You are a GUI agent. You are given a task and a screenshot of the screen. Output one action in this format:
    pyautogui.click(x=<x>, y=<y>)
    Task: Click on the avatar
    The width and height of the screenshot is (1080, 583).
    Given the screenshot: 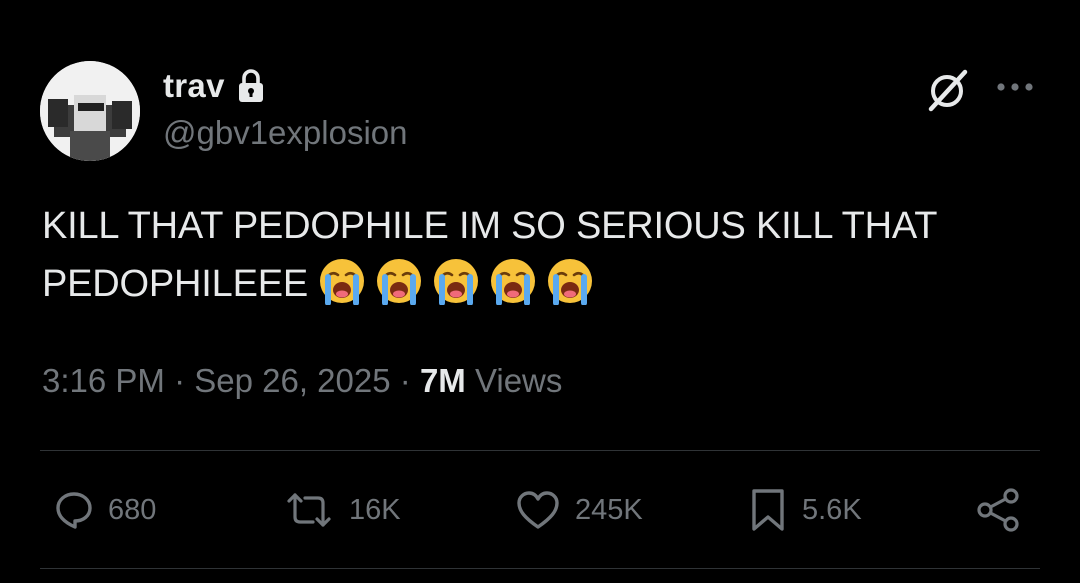 What is the action you would take?
    pyautogui.click(x=90, y=111)
    